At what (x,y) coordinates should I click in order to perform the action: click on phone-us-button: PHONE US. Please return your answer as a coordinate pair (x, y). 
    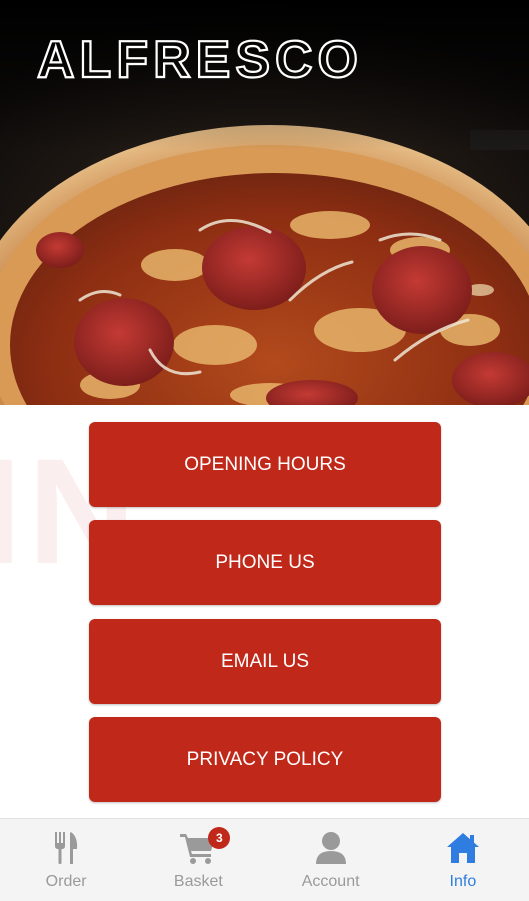
    Looking at the image, I should click on (265, 562).